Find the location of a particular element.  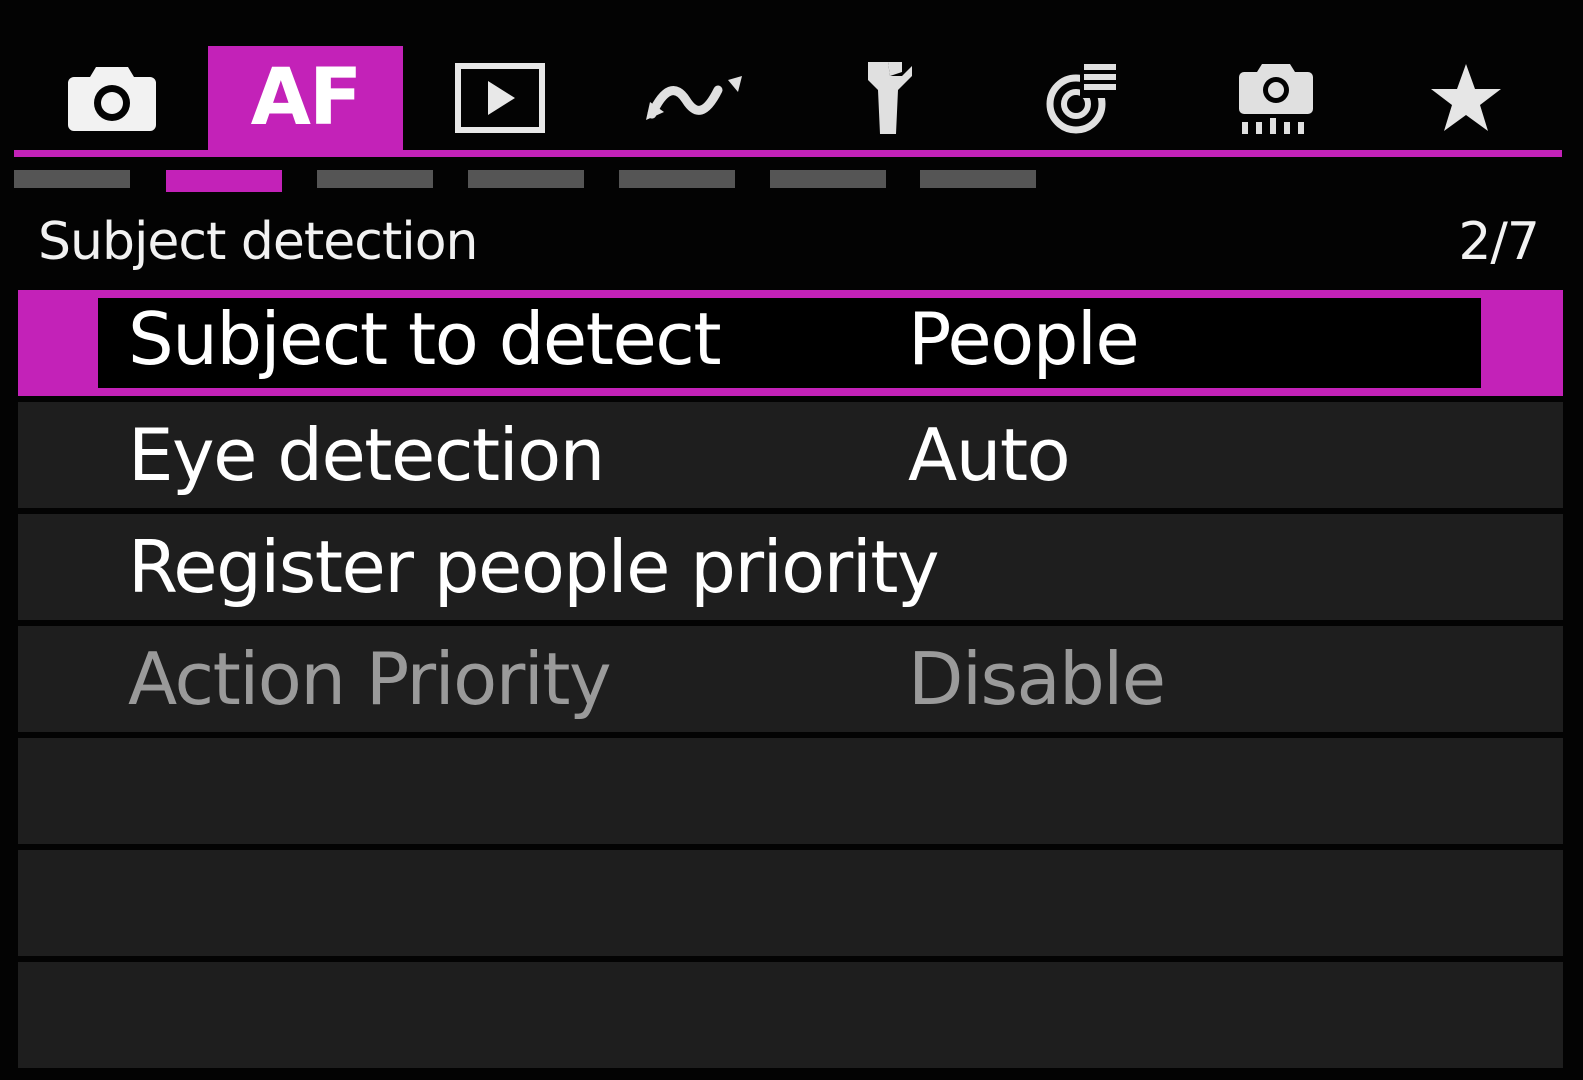

tab-playback is located at coordinates (499, 98).